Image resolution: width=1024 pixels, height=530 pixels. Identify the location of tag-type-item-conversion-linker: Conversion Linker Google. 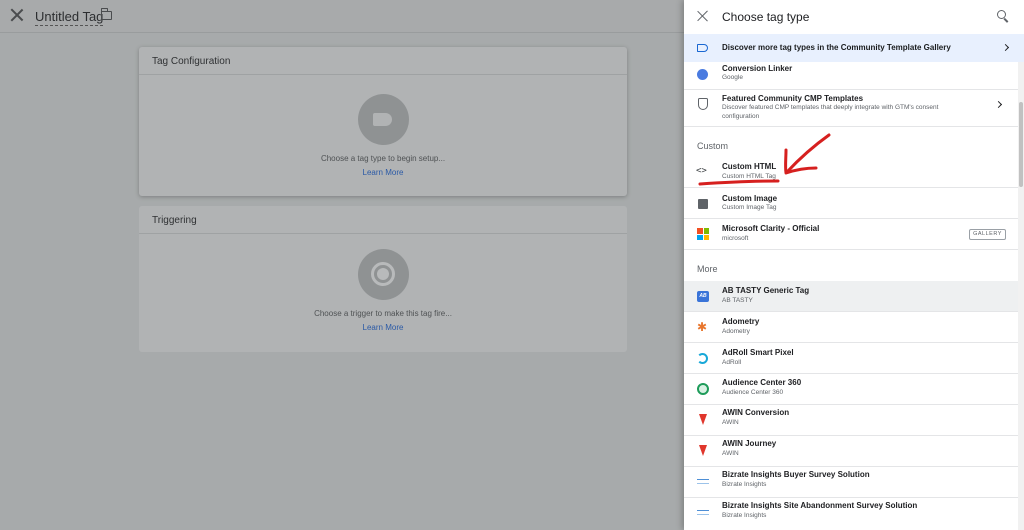
(851, 76).